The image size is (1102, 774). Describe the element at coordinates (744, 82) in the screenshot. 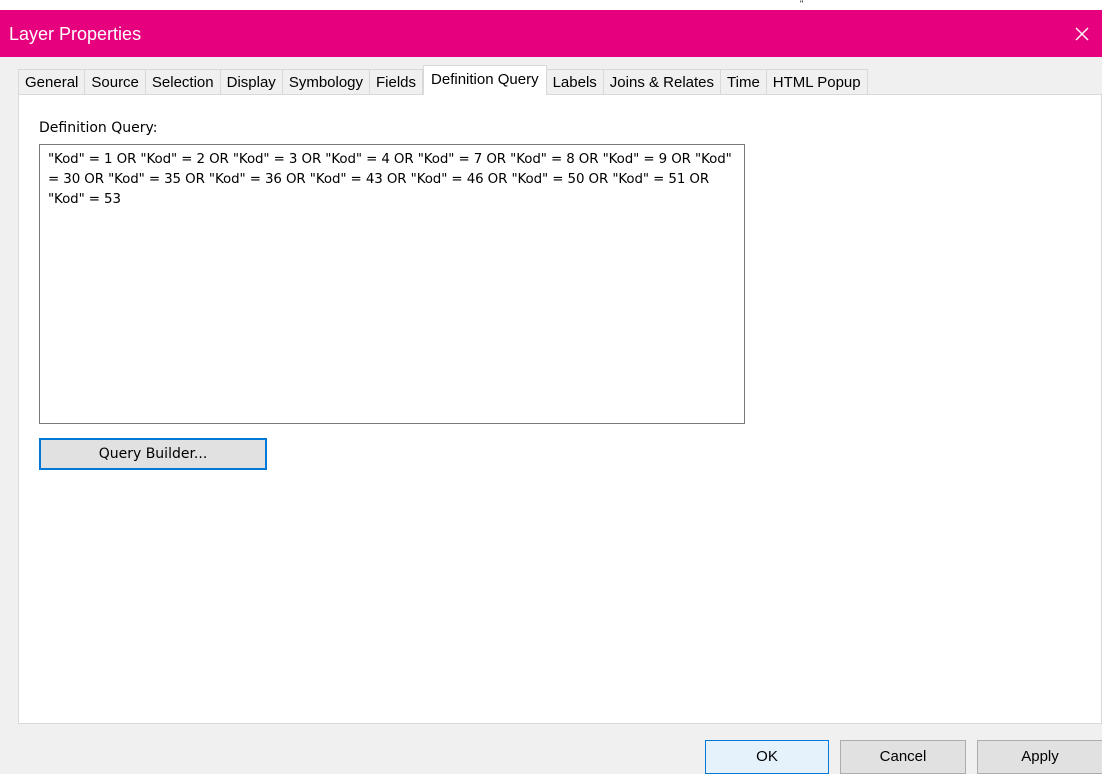

I see `tab-time: Time` at that location.